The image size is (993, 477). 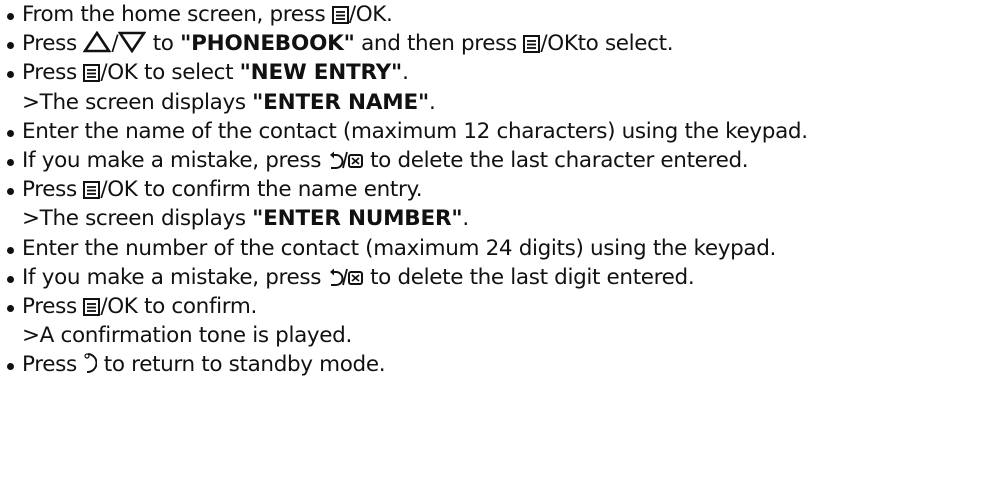 What do you see at coordinates (556, 160) in the screenshot?
I see `step-text: to delete the last character entered.` at bounding box center [556, 160].